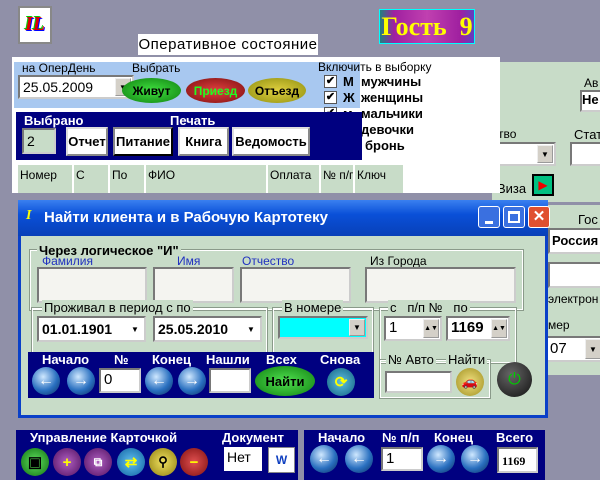  What do you see at coordinates (121, 359) in the screenshot?
I see `nav-num-label: №` at bounding box center [121, 359].